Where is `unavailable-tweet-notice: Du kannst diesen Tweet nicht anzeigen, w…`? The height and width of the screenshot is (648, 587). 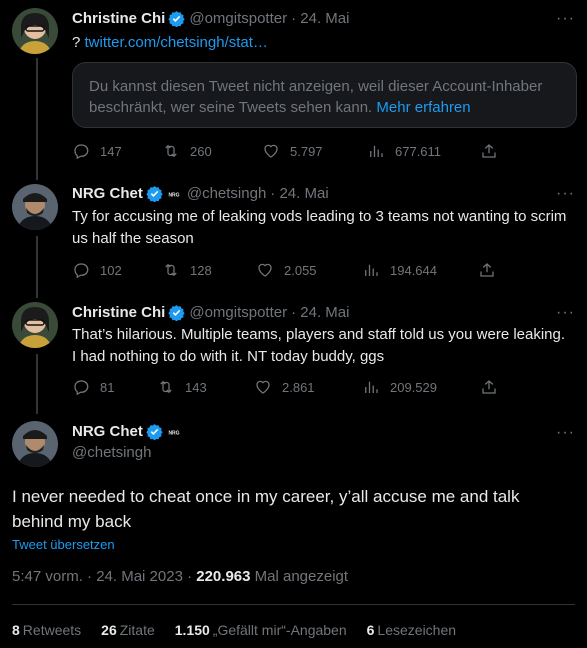
unavailable-tweet-notice: Du kannst diesen Tweet nicht anzeigen, w… is located at coordinates (324, 95).